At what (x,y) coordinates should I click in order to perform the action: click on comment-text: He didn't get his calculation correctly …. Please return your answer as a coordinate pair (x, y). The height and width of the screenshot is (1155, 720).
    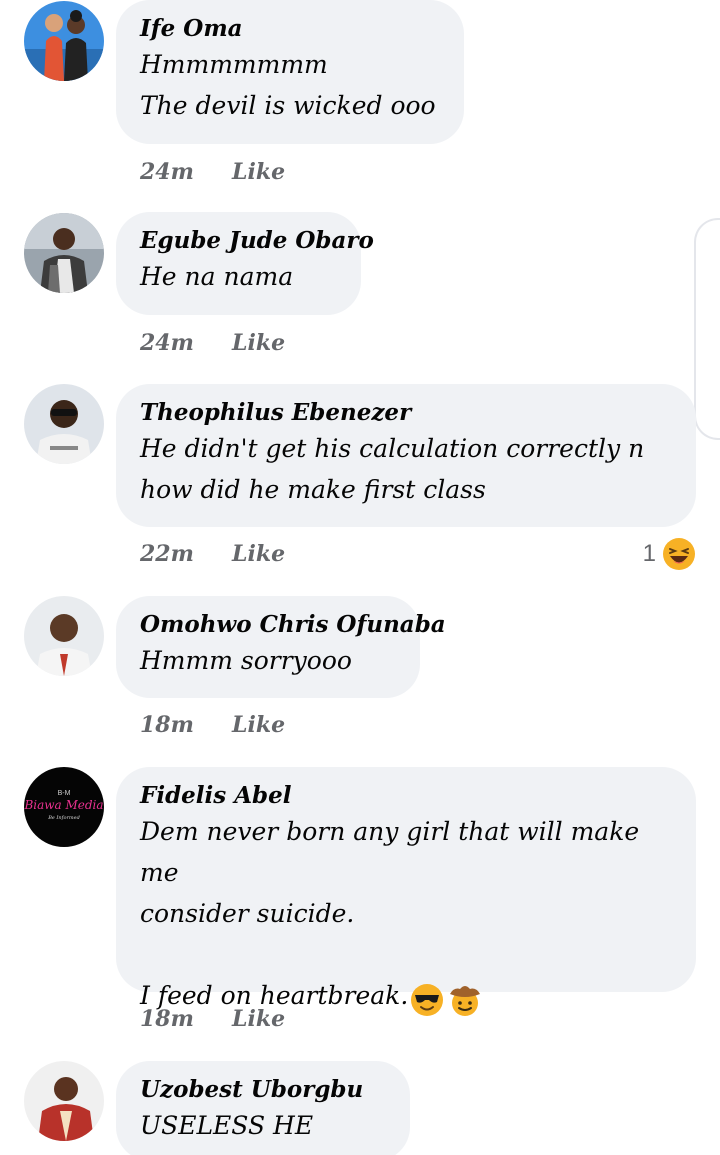
    Looking at the image, I should click on (392, 469).